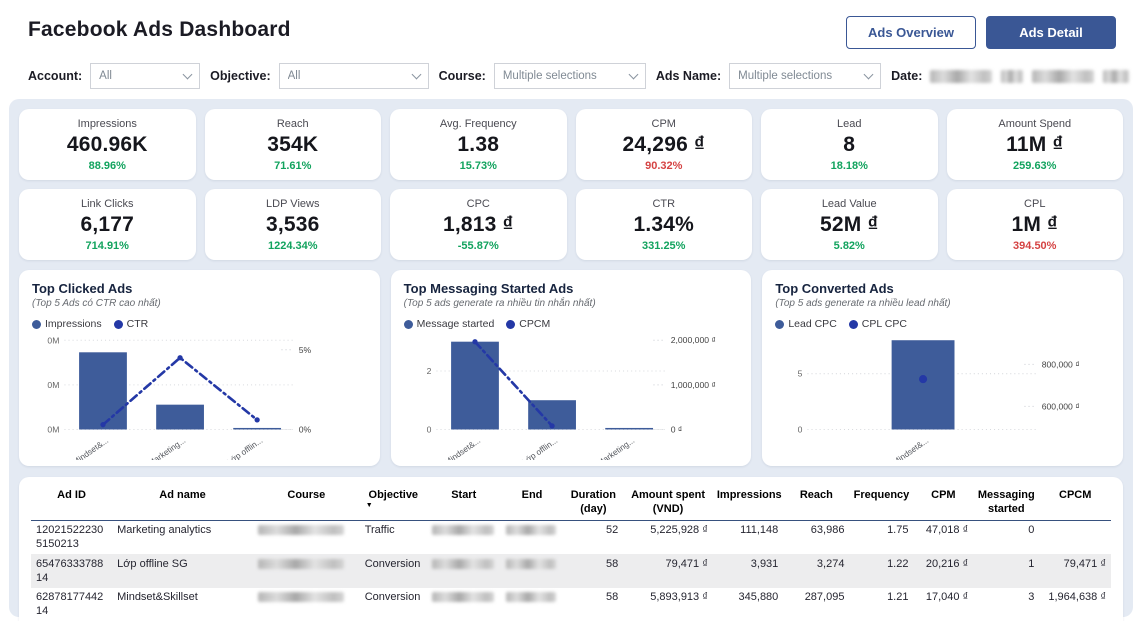 The width and height of the screenshot is (1142, 621). I want to click on kpi-delta: 18.18%, so click(849, 166).